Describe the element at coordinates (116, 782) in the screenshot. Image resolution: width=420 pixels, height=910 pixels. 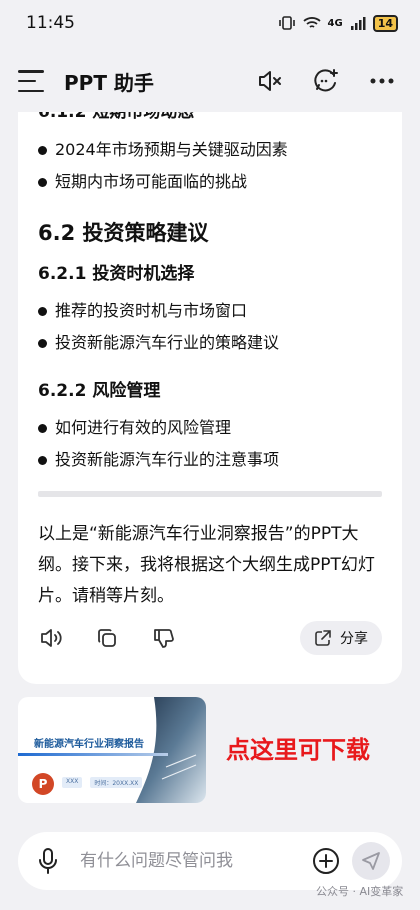
I see `ppt-meta-right: 时间：20XX.XX` at that location.